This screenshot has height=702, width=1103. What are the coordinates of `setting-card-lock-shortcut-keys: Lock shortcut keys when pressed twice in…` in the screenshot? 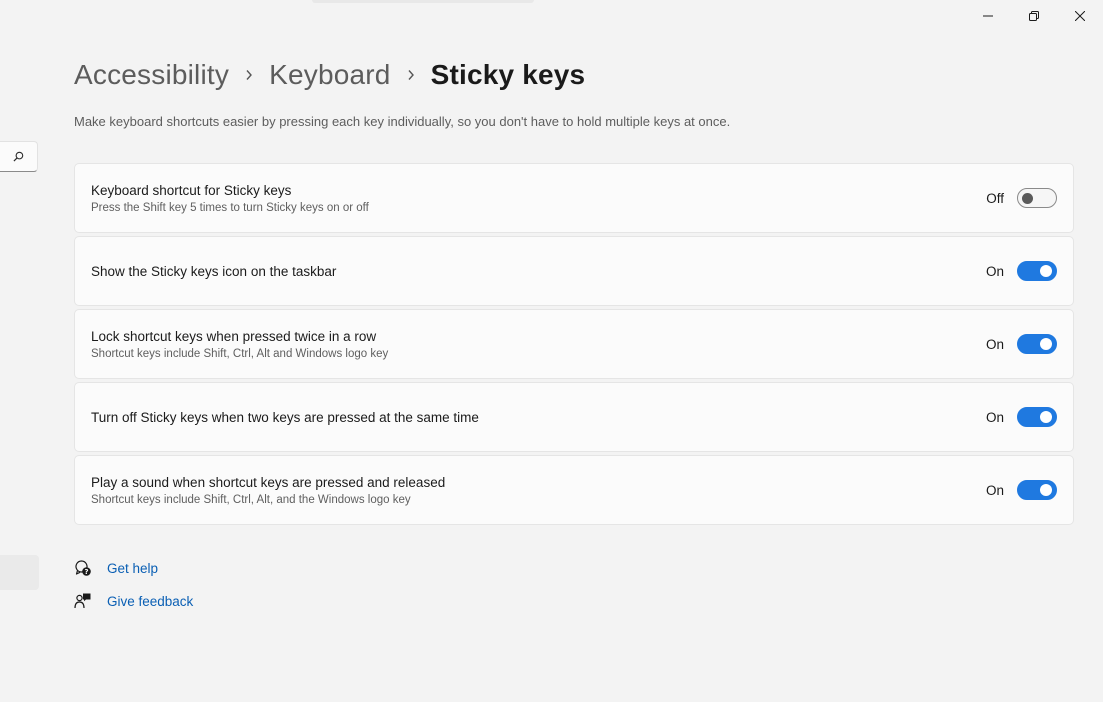 It's located at (574, 344).